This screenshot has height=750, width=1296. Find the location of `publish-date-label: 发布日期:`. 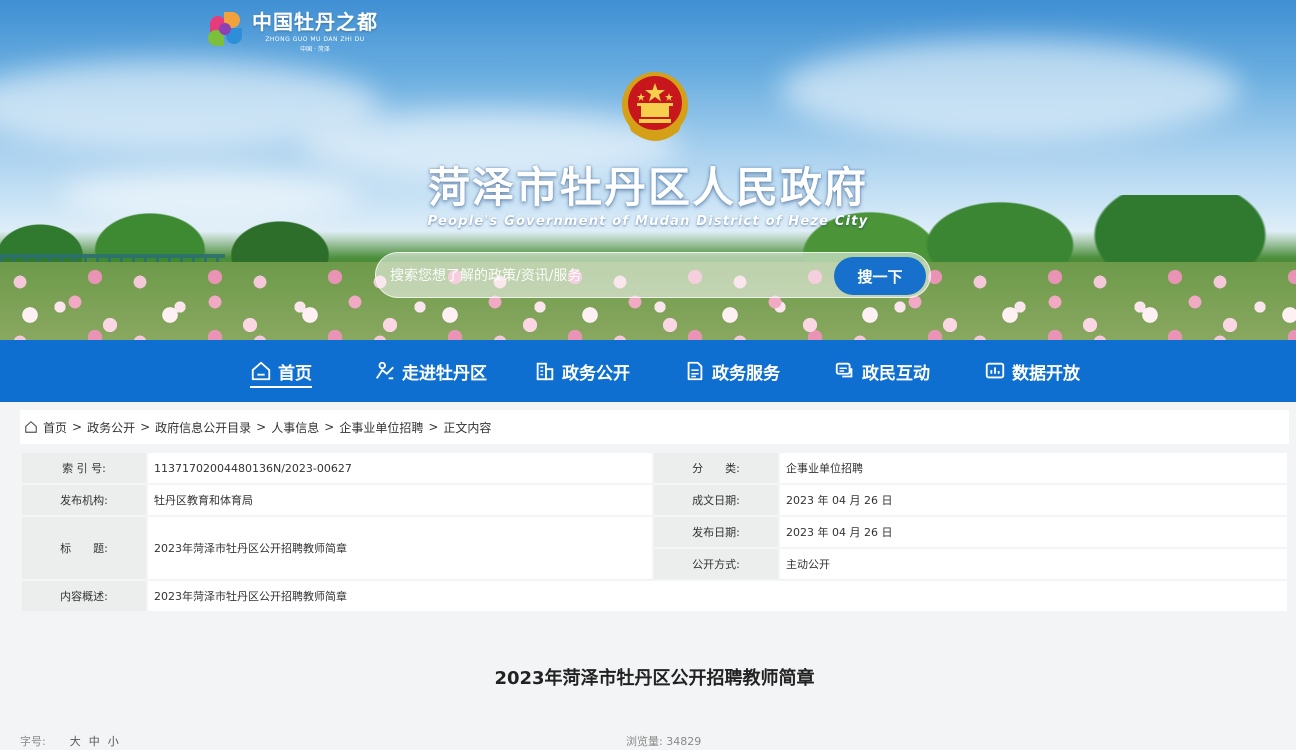

publish-date-label: 发布日期: is located at coordinates (716, 532).